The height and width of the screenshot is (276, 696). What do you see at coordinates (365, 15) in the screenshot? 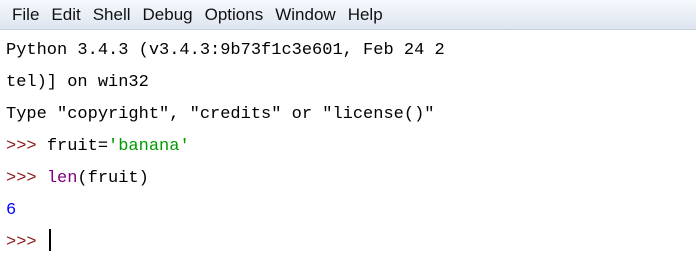
I see `menu-help: Help` at bounding box center [365, 15].